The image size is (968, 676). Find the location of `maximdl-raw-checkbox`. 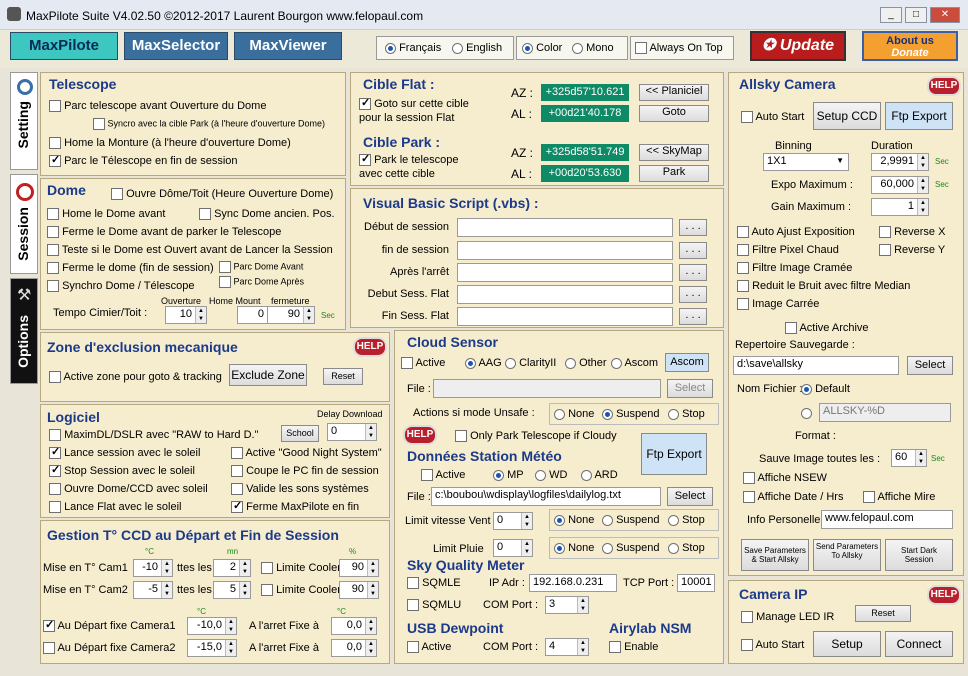

maximdl-raw-checkbox is located at coordinates (55, 435).